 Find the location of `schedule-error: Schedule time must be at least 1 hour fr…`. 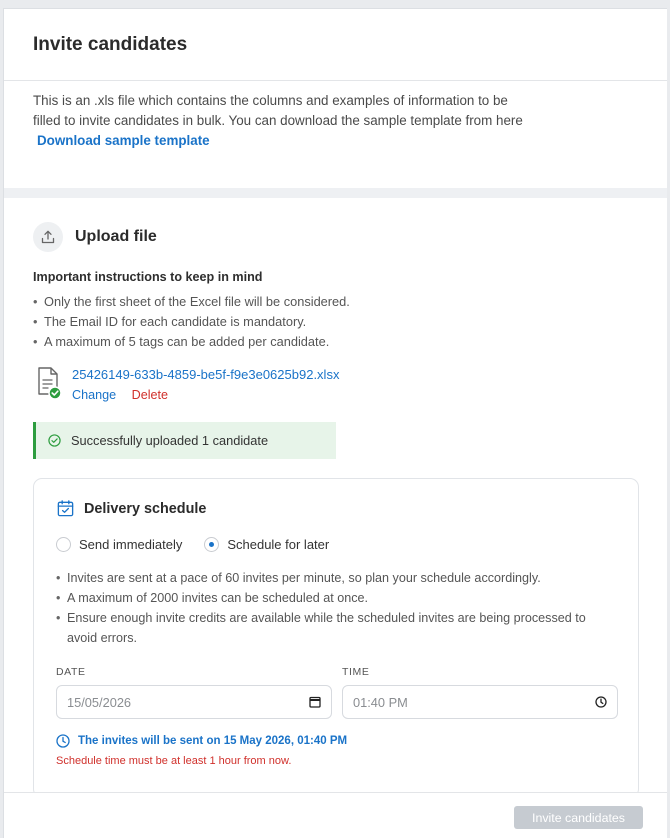

schedule-error: Schedule time must be at least 1 hour fr… is located at coordinates (174, 761).